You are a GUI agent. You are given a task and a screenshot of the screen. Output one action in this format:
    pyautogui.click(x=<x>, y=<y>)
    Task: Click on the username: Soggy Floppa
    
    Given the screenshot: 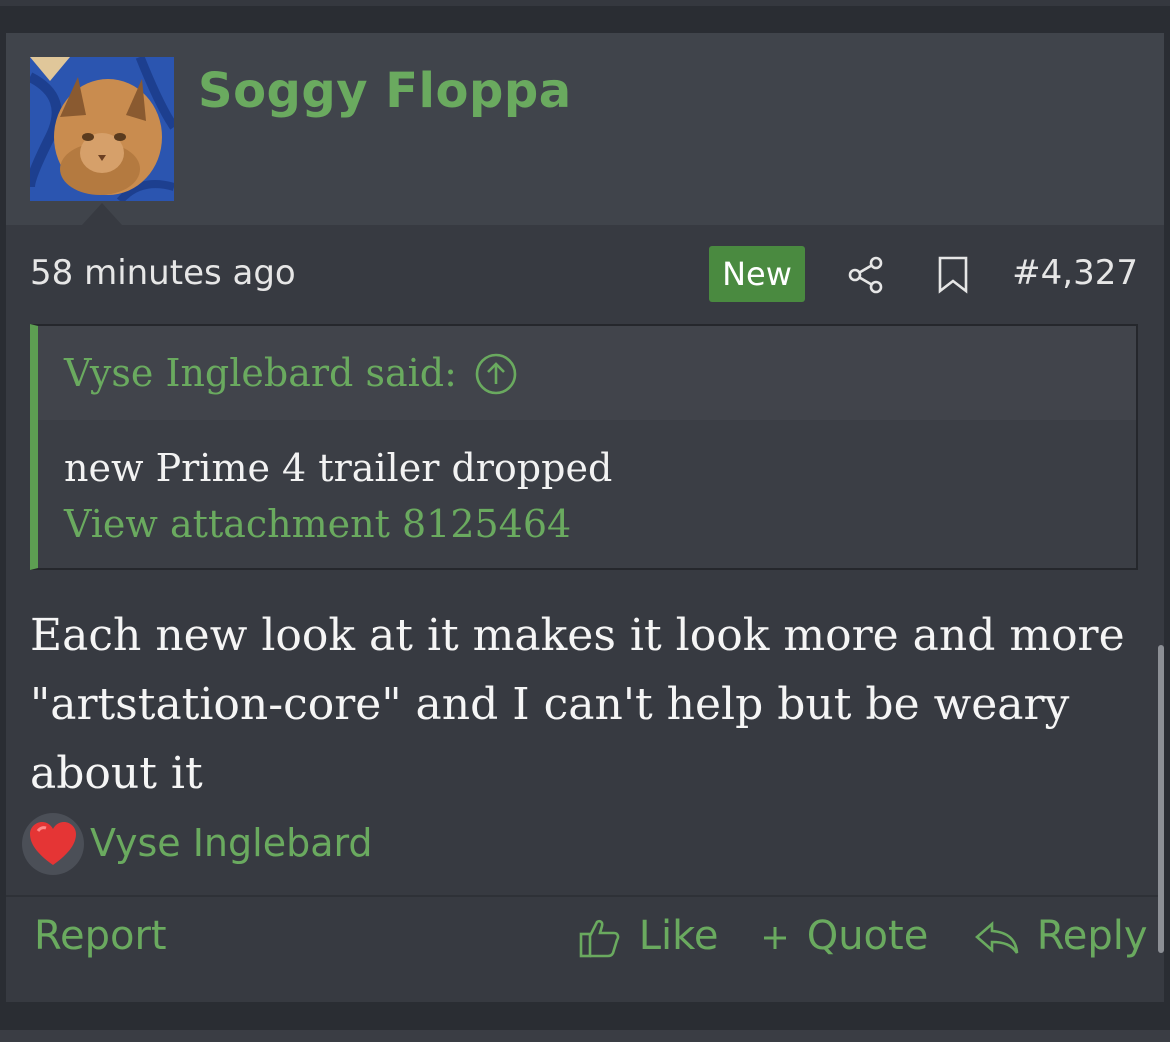 What is the action you would take?
    pyautogui.click(x=385, y=91)
    